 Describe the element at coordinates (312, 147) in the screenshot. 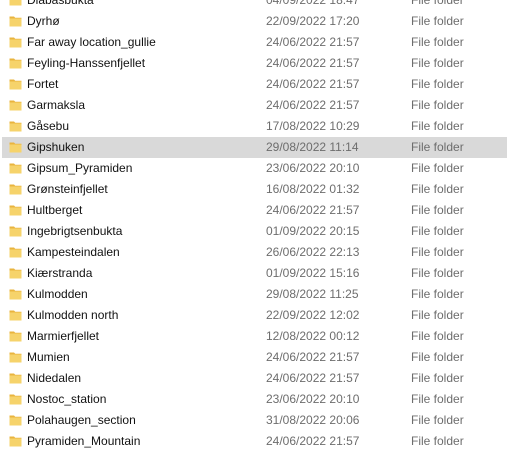

I see `file-date-modified: 29/08/2022 11:14` at that location.